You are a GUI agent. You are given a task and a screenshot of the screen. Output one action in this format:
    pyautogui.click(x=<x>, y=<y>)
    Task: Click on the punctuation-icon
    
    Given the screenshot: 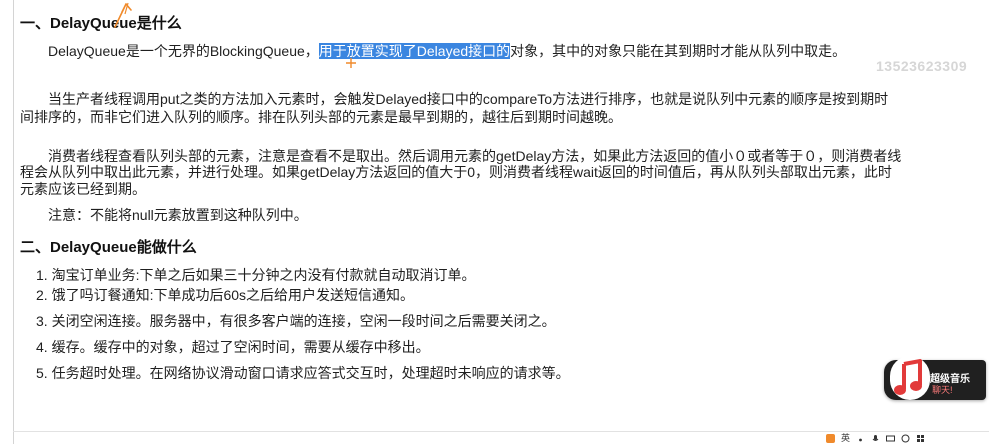 What is the action you would take?
    pyautogui.click(x=860, y=438)
    